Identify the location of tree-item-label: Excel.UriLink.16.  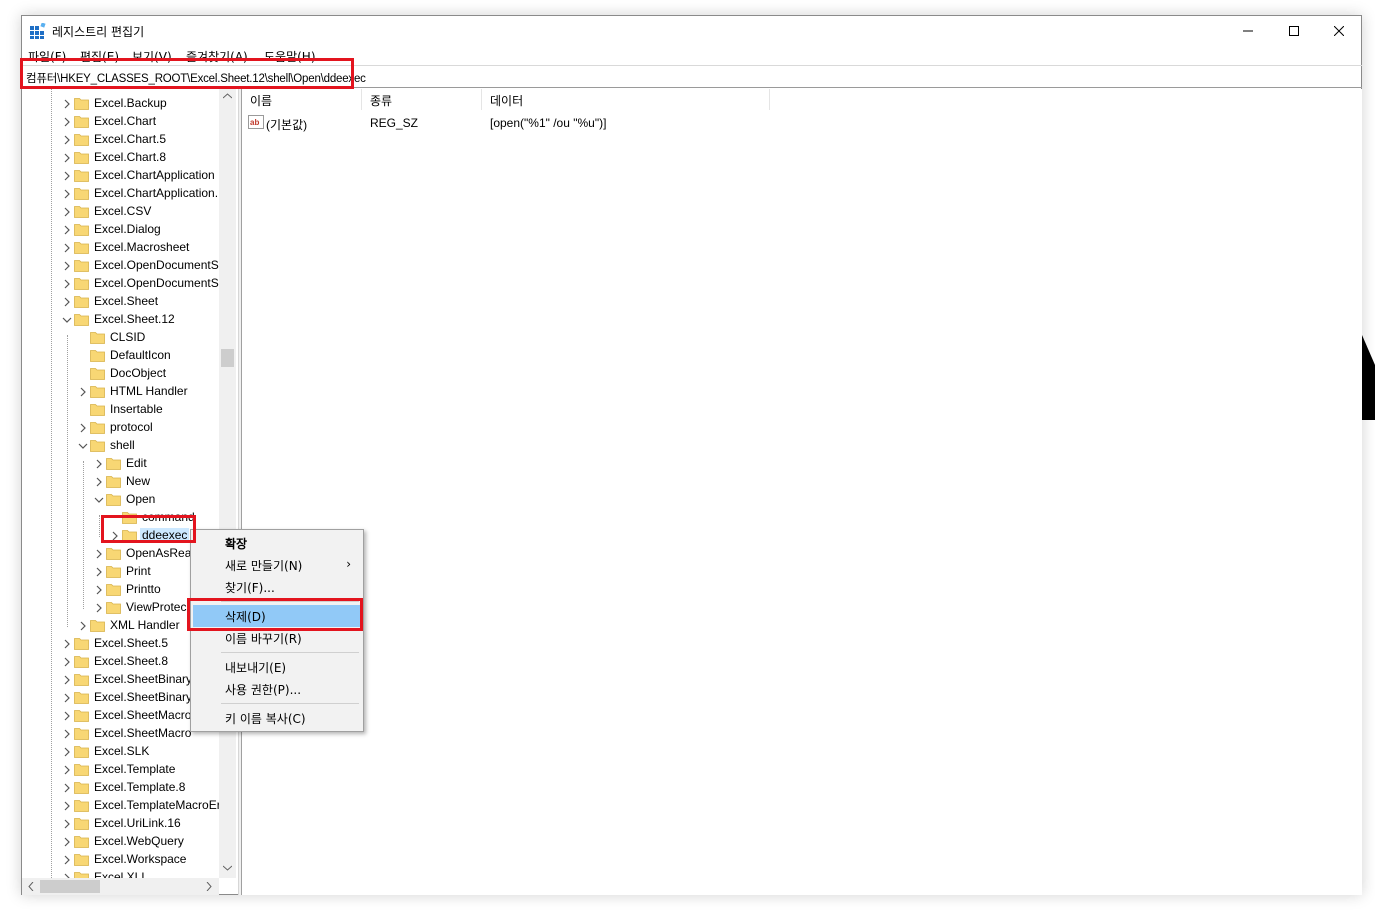
(137, 823).